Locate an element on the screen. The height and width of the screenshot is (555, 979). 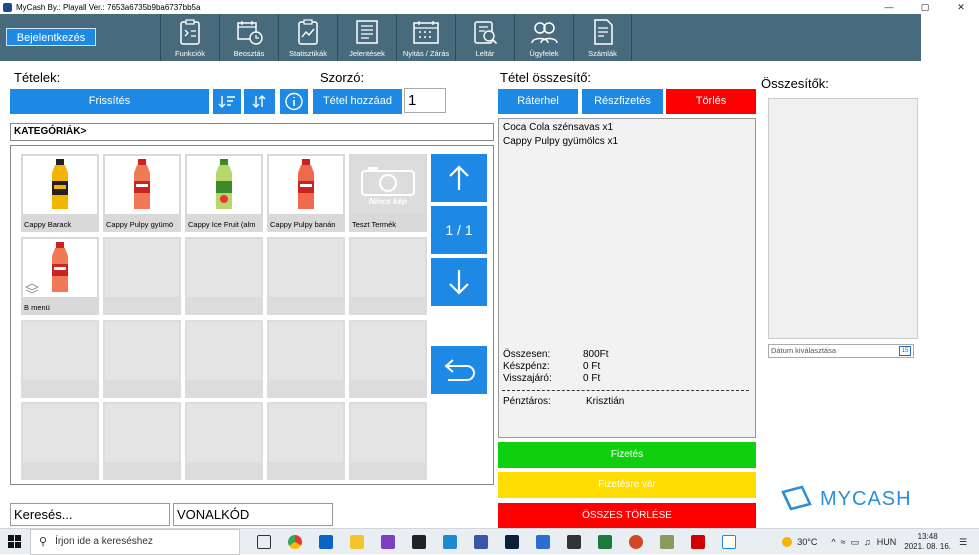
vscode-icon is located at coordinates (449, 542).